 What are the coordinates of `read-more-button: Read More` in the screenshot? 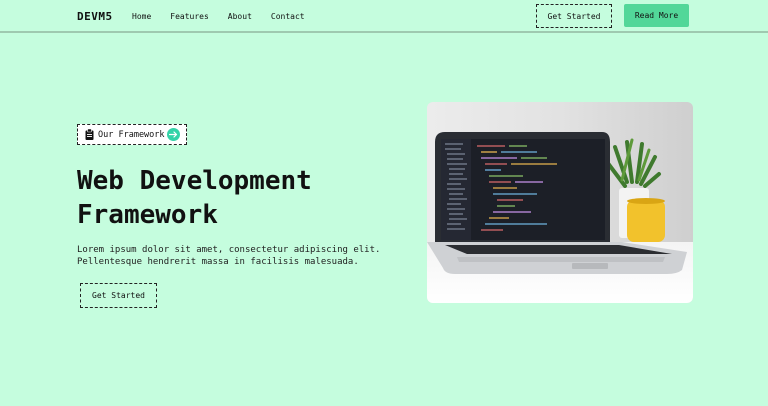 It's located at (656, 15).